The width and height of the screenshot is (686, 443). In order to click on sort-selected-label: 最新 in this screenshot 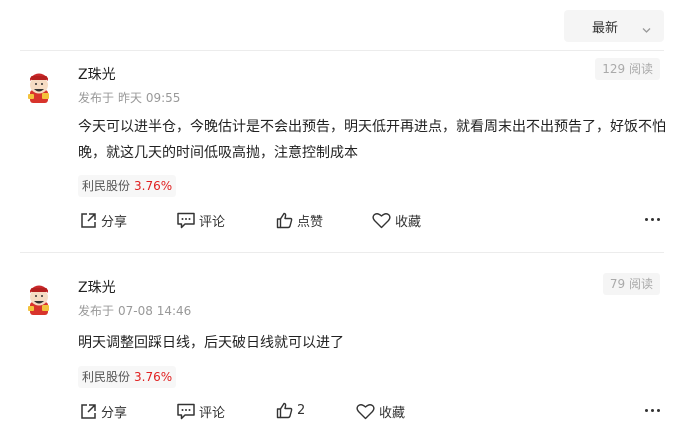, I will do `click(605, 28)`.